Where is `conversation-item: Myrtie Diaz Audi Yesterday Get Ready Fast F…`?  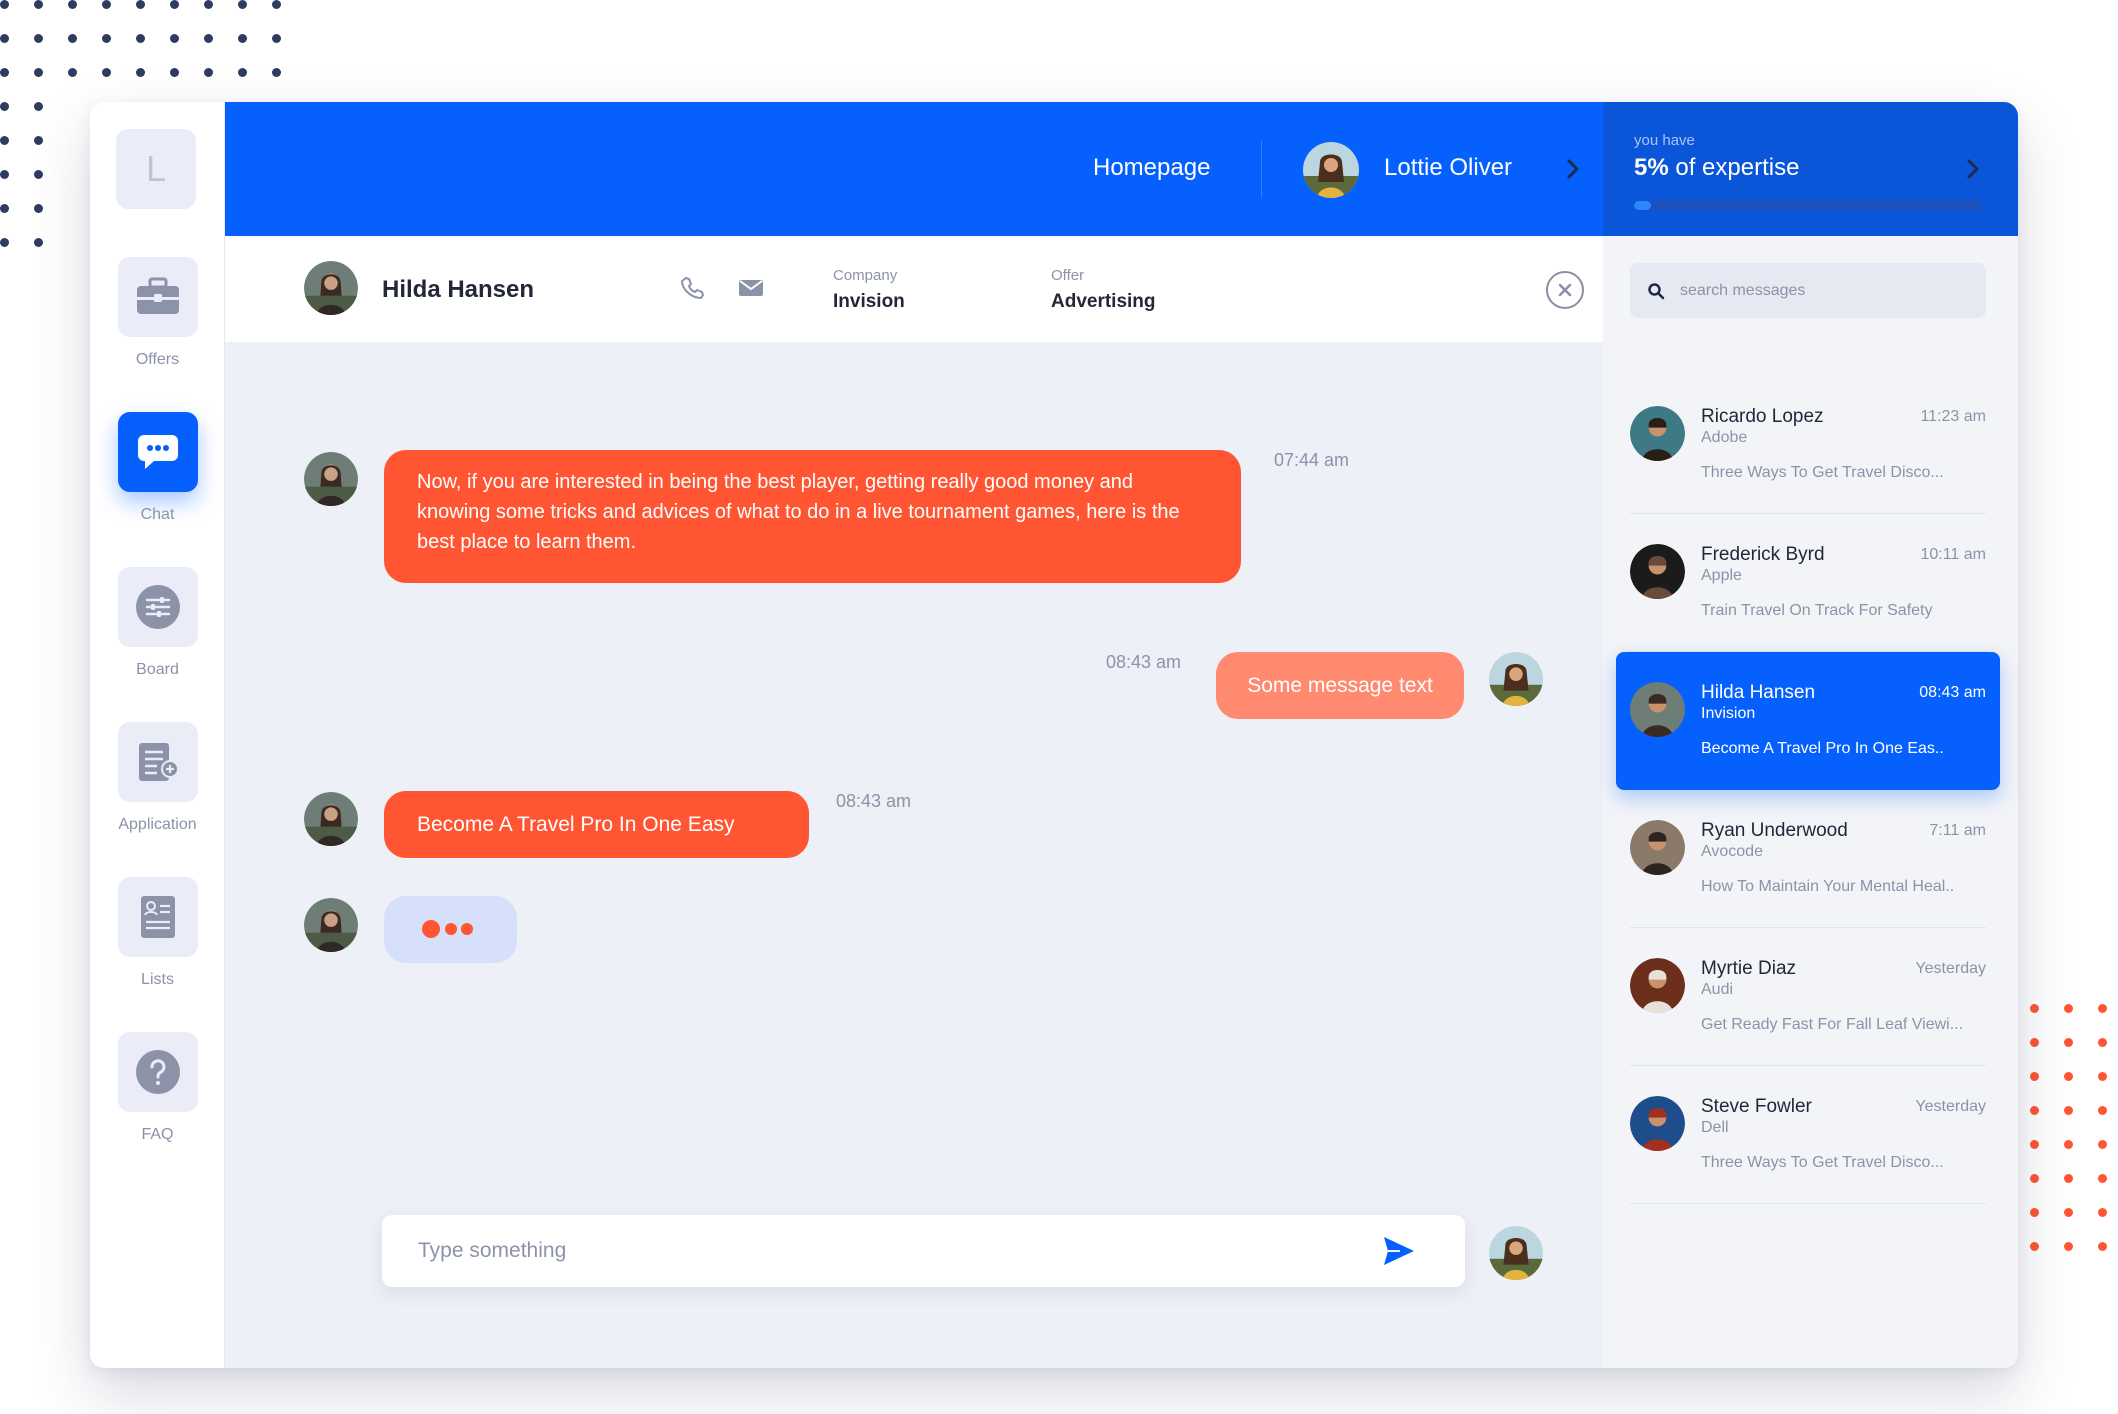 conversation-item: Myrtie Diaz Audi Yesterday Get Ready Fast F… is located at coordinates (1808, 997).